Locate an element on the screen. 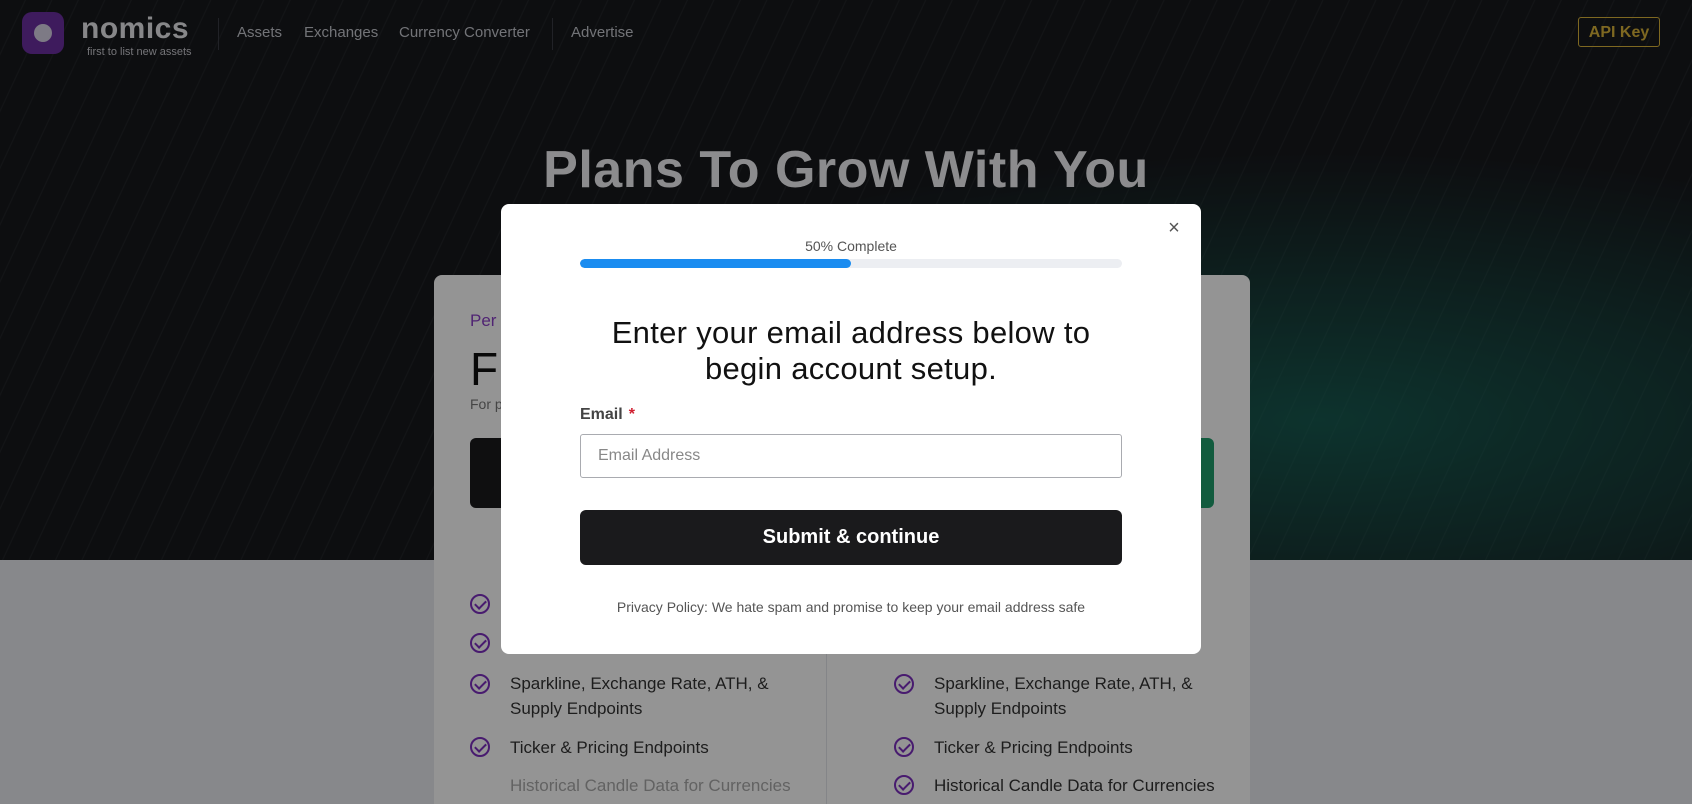  email-label: Email * is located at coordinates (607, 415).